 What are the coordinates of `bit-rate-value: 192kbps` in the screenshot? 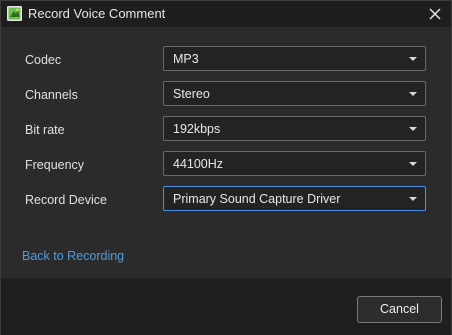 It's located at (197, 129).